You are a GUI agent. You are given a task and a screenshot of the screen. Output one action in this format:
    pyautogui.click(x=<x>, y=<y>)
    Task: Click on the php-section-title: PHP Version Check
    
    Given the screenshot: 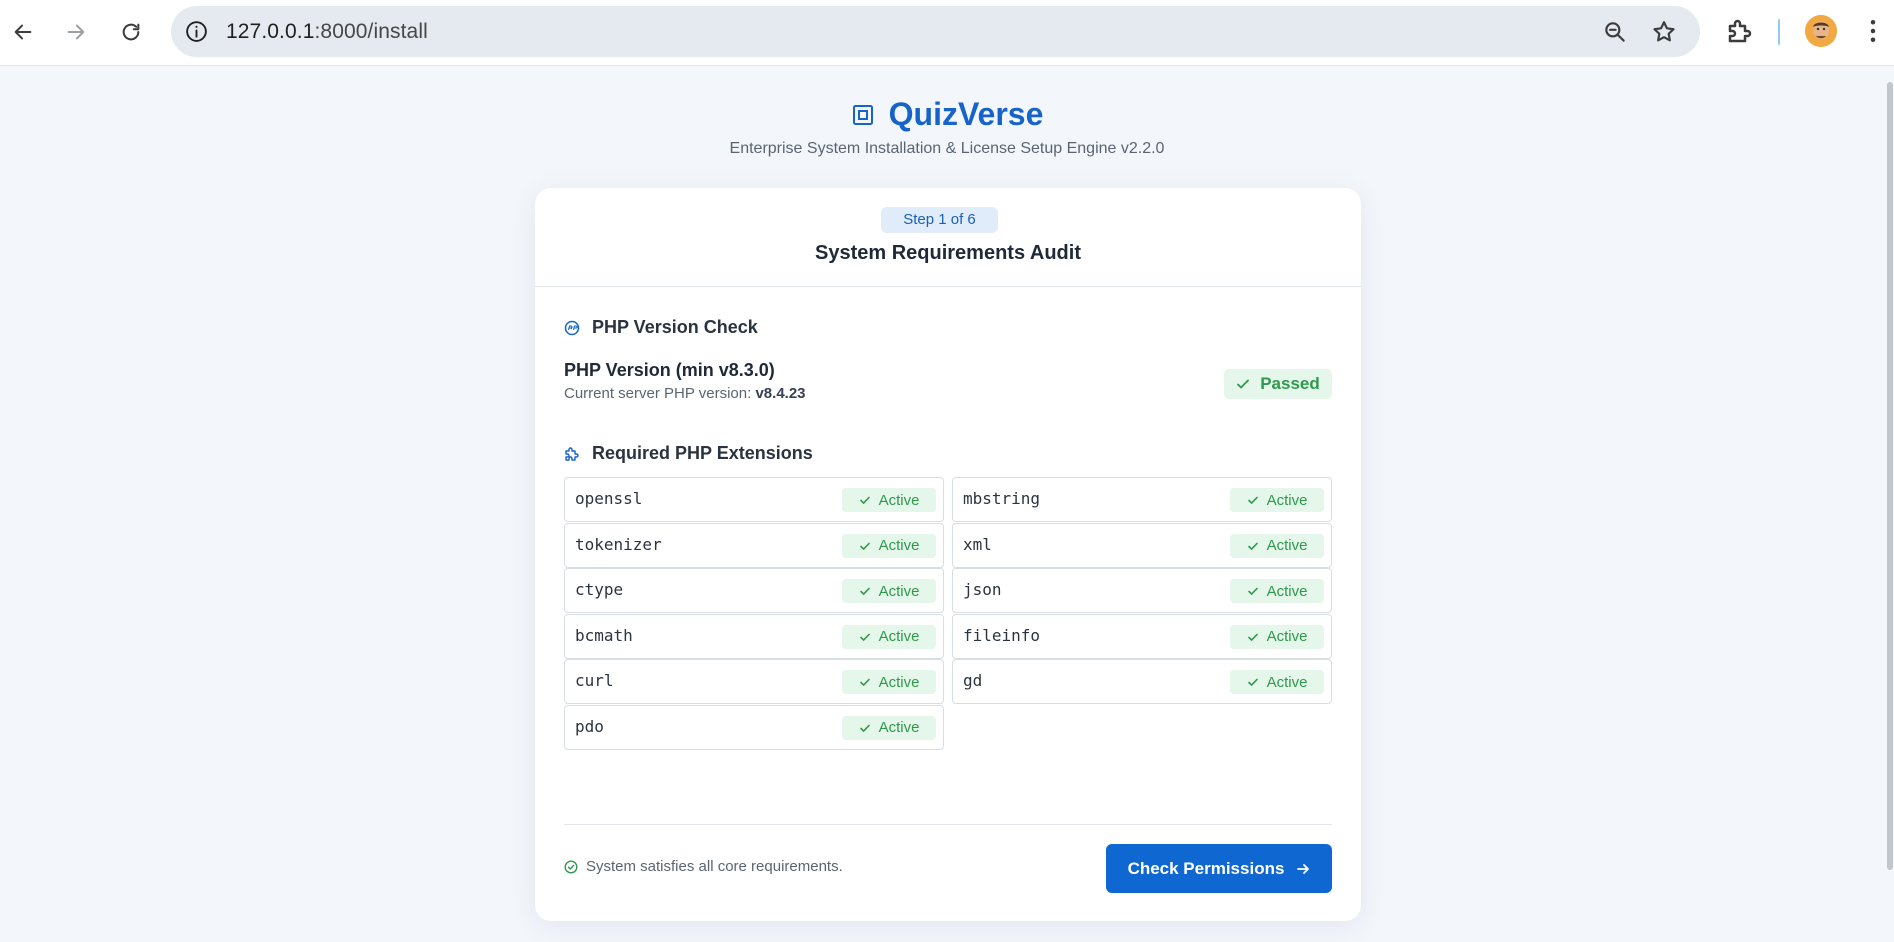 What is the action you would take?
    pyautogui.click(x=661, y=327)
    